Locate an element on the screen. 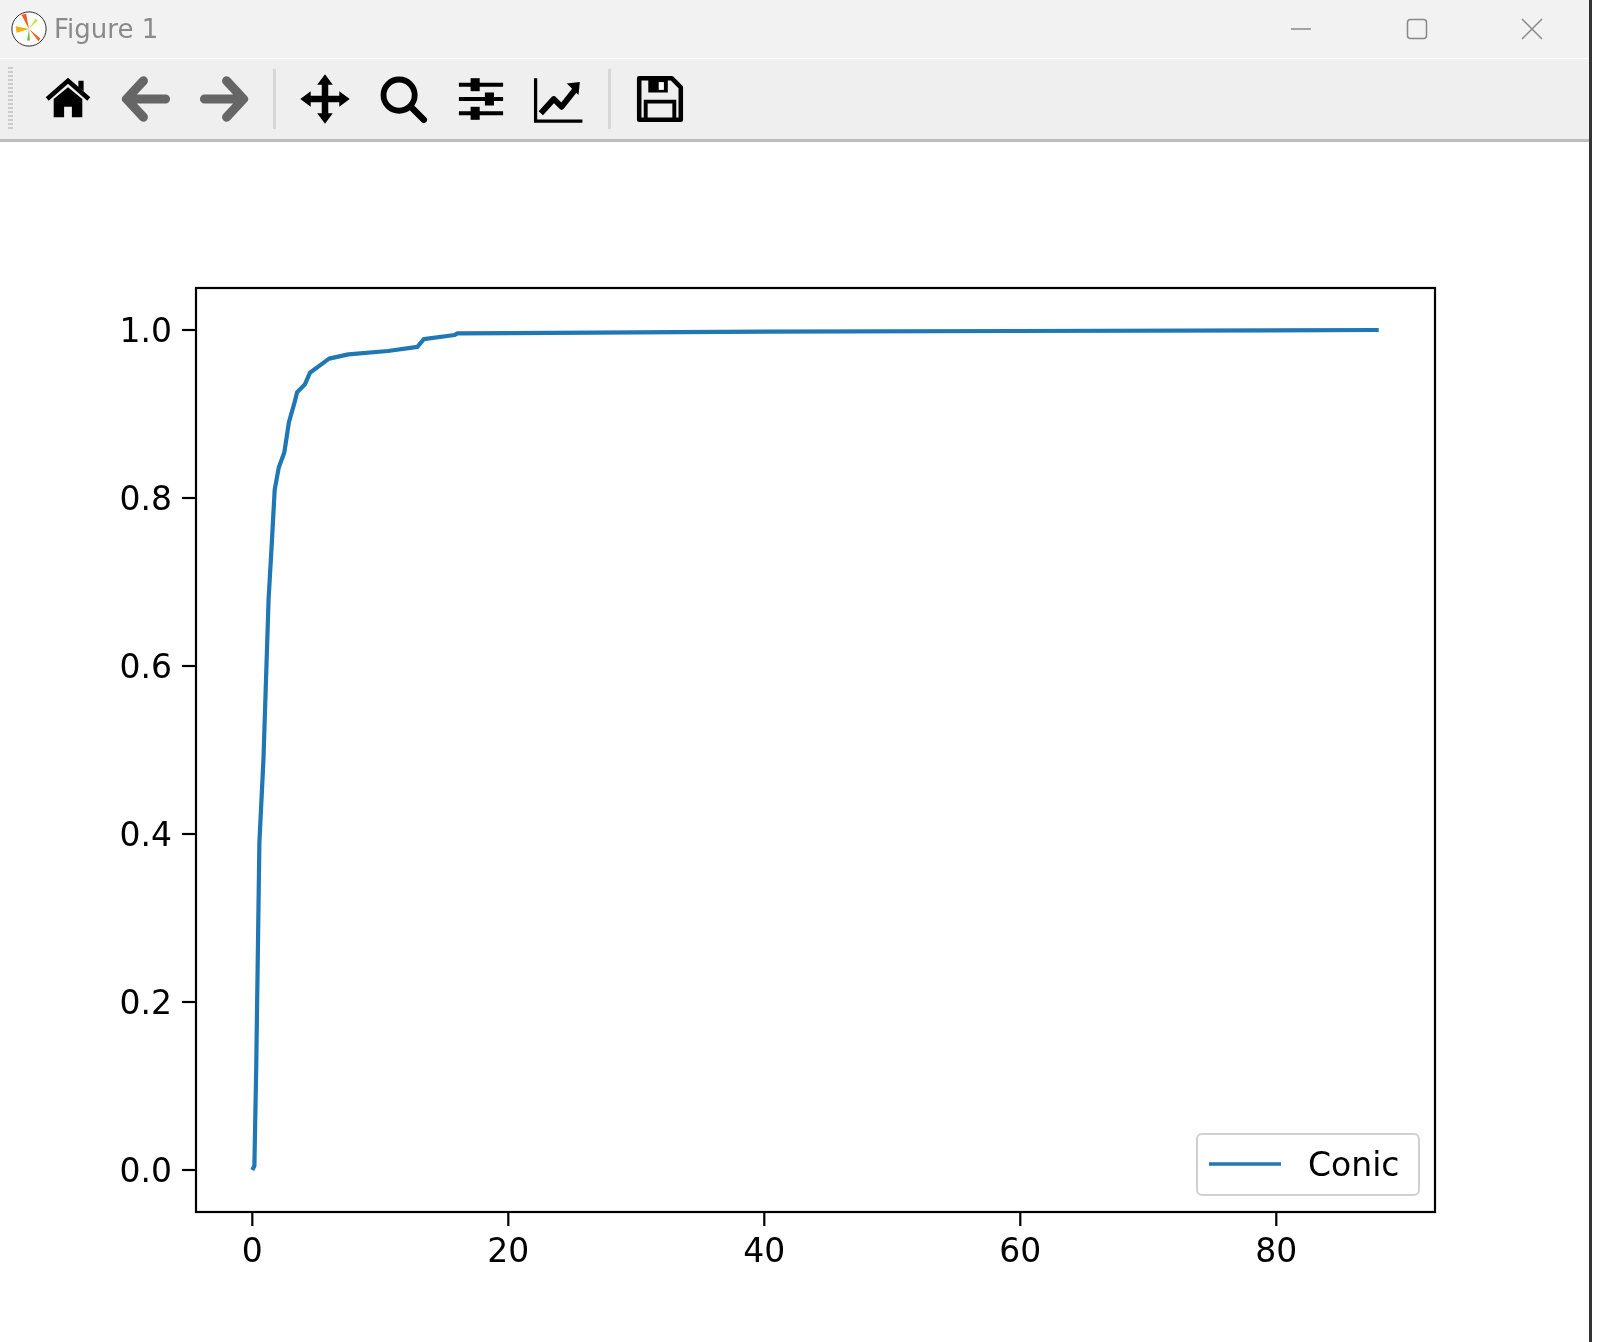  tick-label: 0.2 is located at coordinates (145, 1002).